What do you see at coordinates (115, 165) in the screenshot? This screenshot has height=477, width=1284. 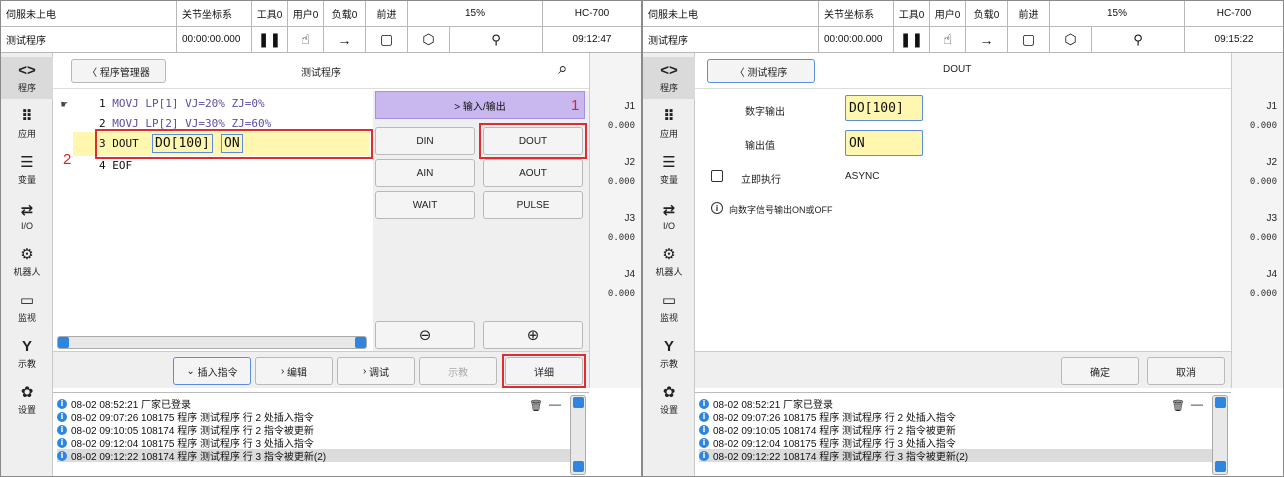 I see `code-line: 4 EOF` at bounding box center [115, 165].